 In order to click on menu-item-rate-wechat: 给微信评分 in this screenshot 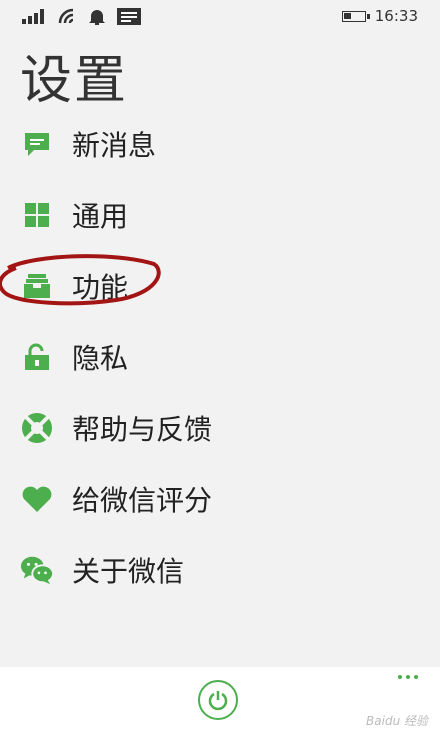, I will do `click(220, 498)`.